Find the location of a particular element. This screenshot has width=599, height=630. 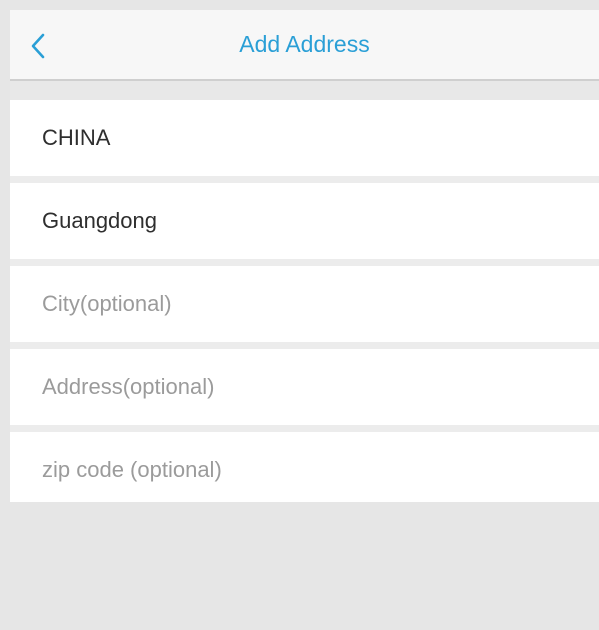

city-input is located at coordinates (302, 304).